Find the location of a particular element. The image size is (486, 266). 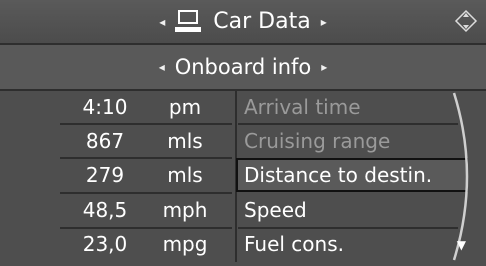

row-unit: mph is located at coordinates (185, 210).